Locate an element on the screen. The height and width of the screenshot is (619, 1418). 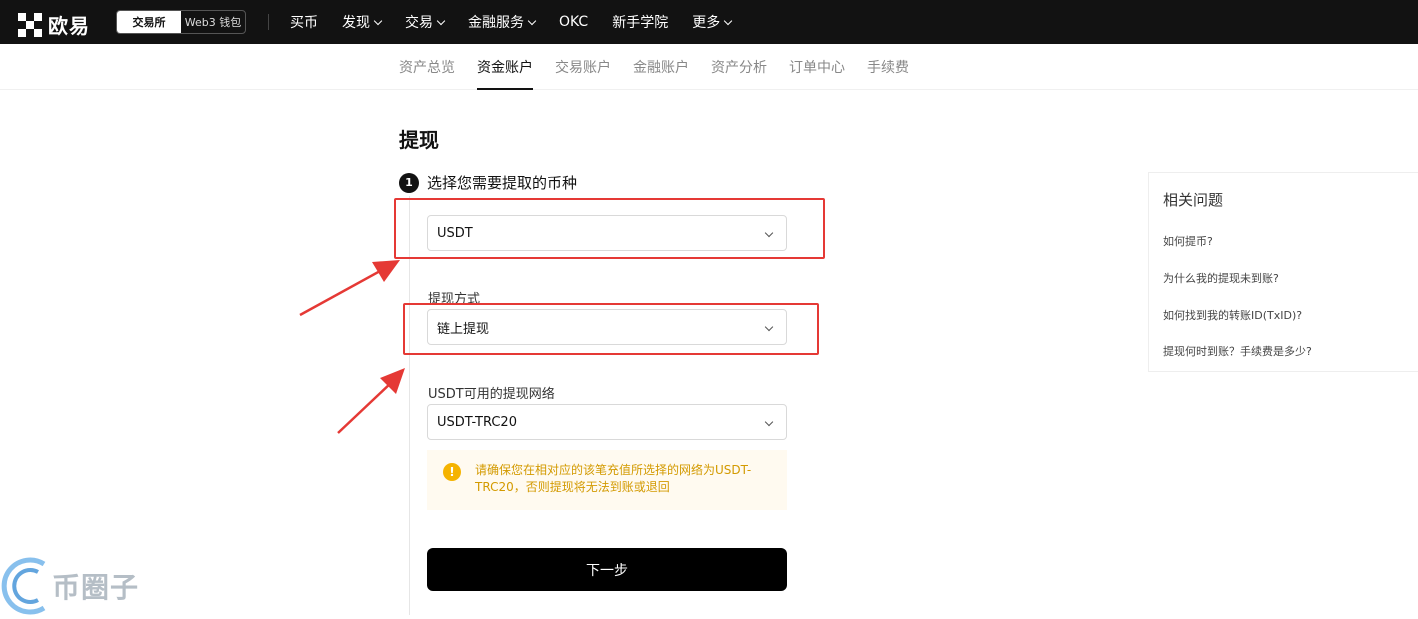
nav-more: 更多 is located at coordinates (712, 22).